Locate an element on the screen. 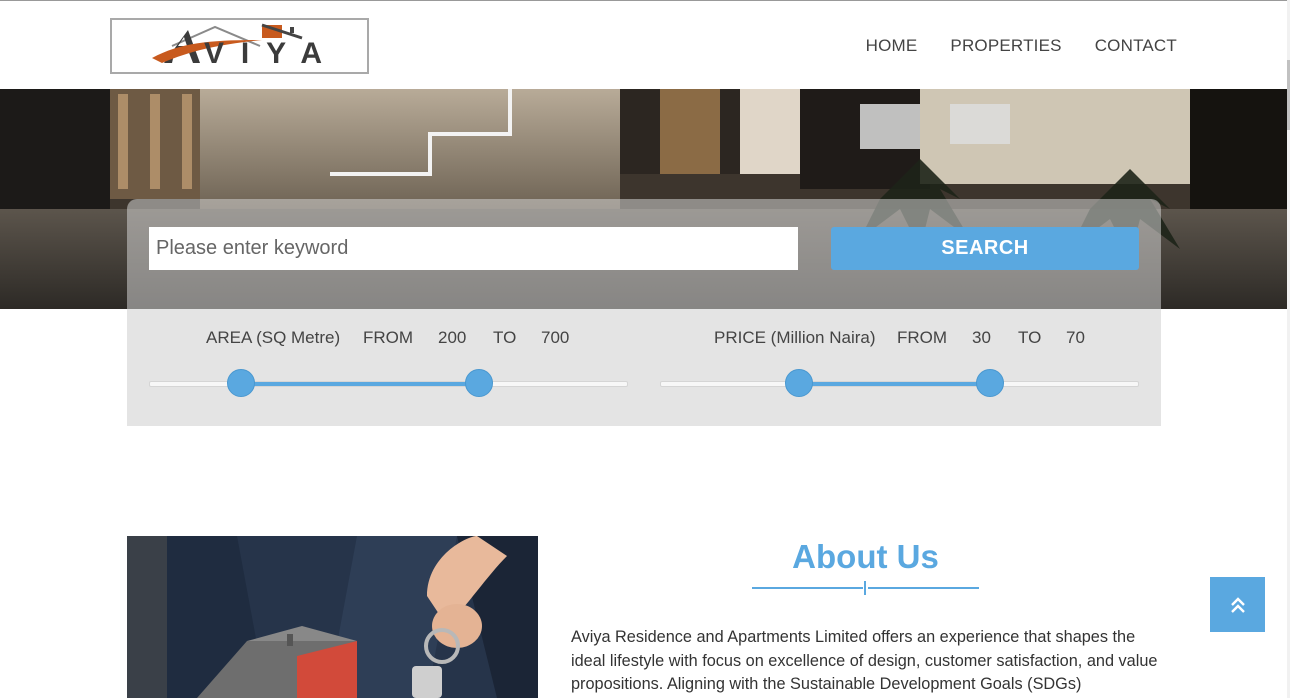 The width and height of the screenshot is (1290, 698). area-from-label: FROM is located at coordinates (388, 337).